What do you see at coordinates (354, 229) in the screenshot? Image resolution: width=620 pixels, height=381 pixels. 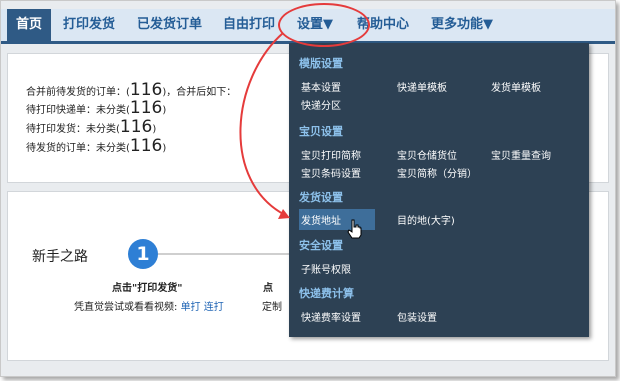 I see `hand-cursor-icon` at bounding box center [354, 229].